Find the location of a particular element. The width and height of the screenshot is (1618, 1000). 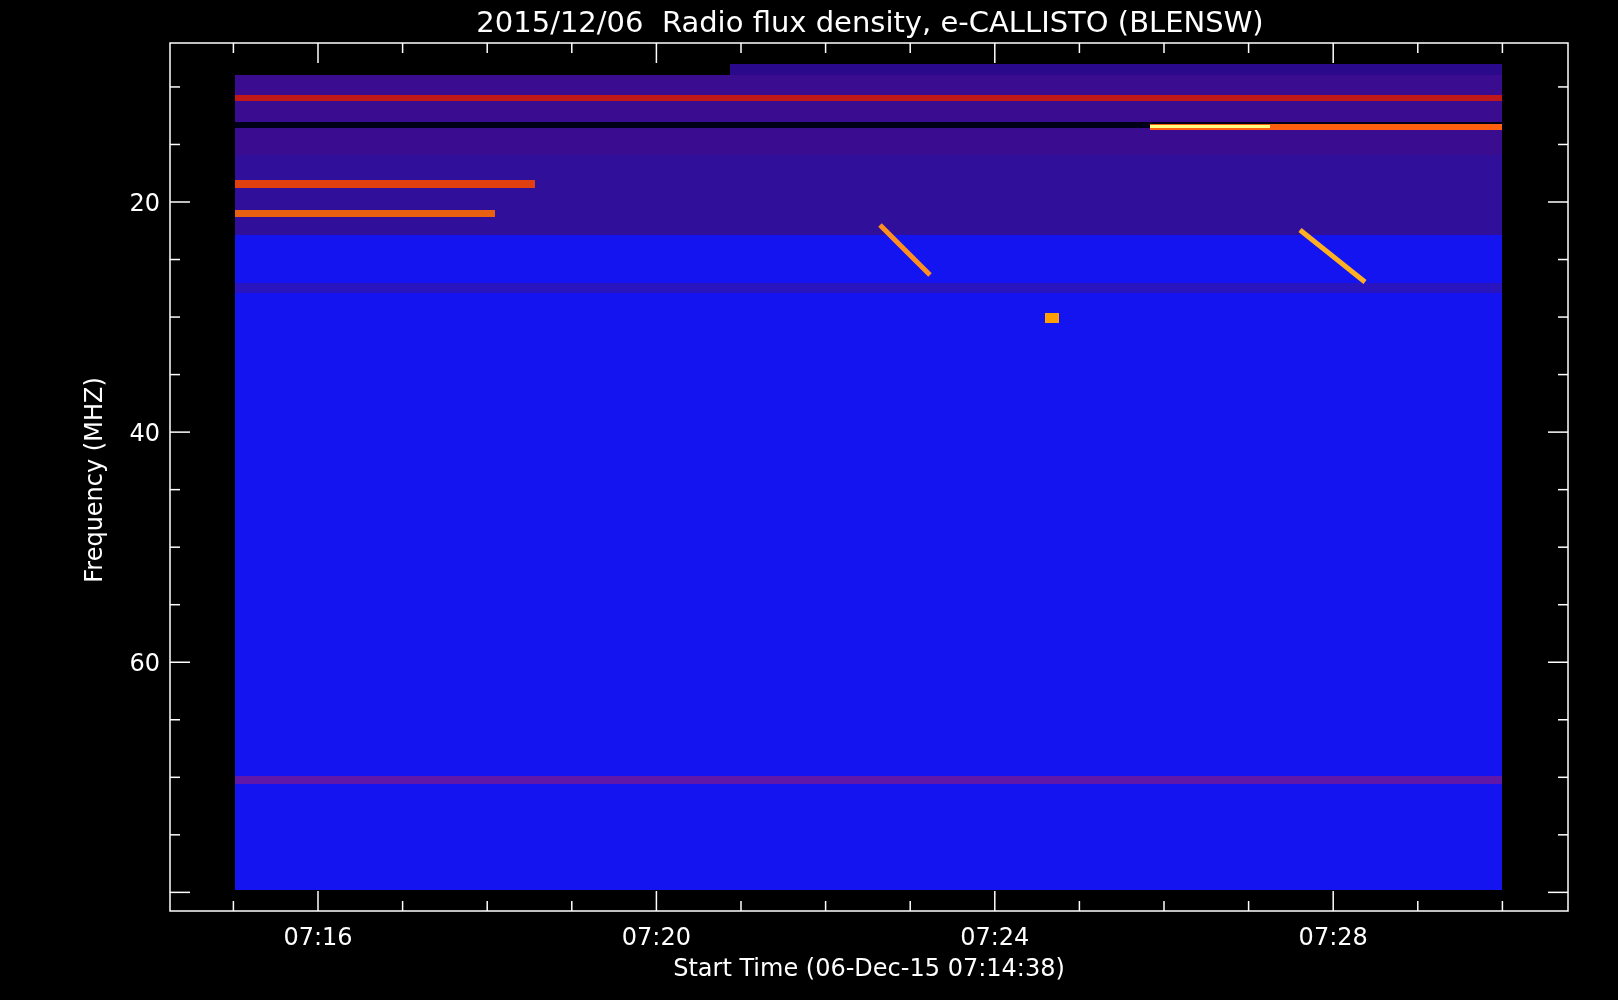

x-axis-label: Start Time (06-Dec-15 07:14:38) is located at coordinates (869, 968).